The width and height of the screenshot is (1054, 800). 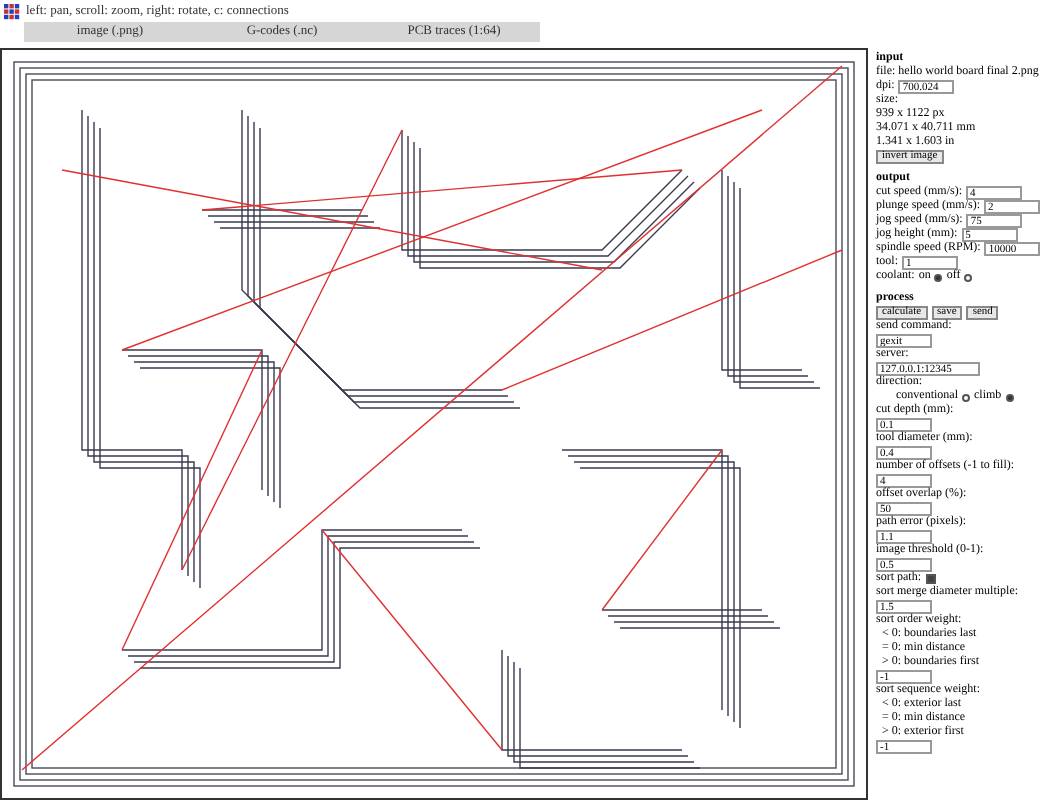 I want to click on grid-logo-icon, so click(x=12, y=11).